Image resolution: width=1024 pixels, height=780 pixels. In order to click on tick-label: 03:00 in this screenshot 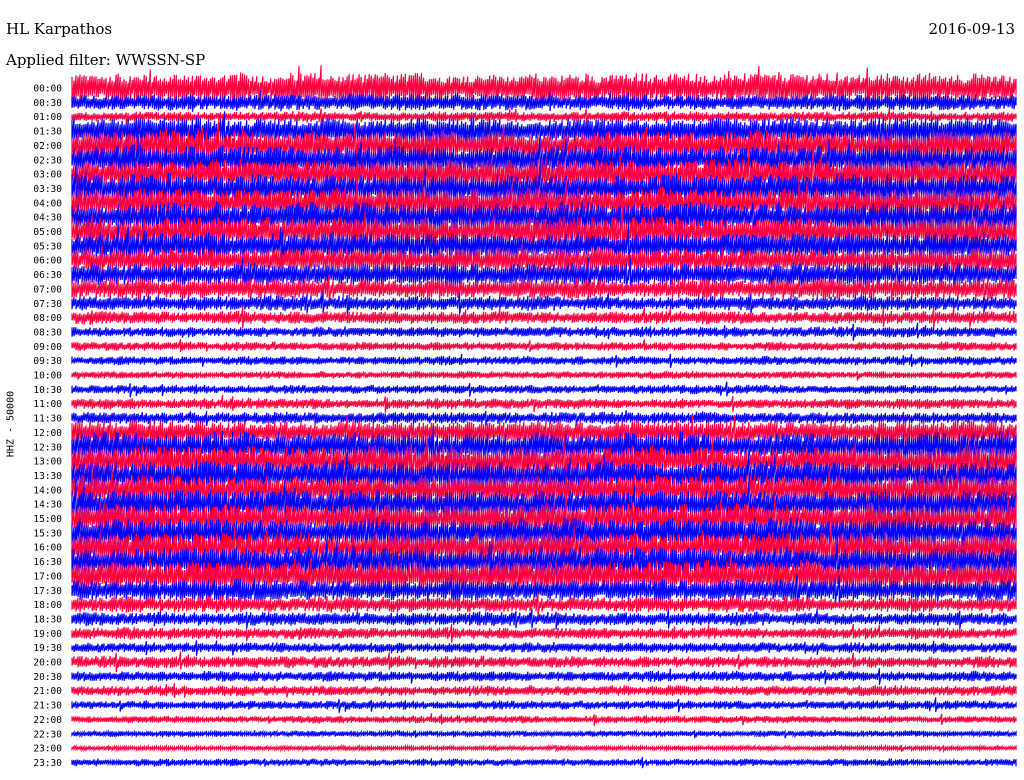, I will do `click(47, 175)`.